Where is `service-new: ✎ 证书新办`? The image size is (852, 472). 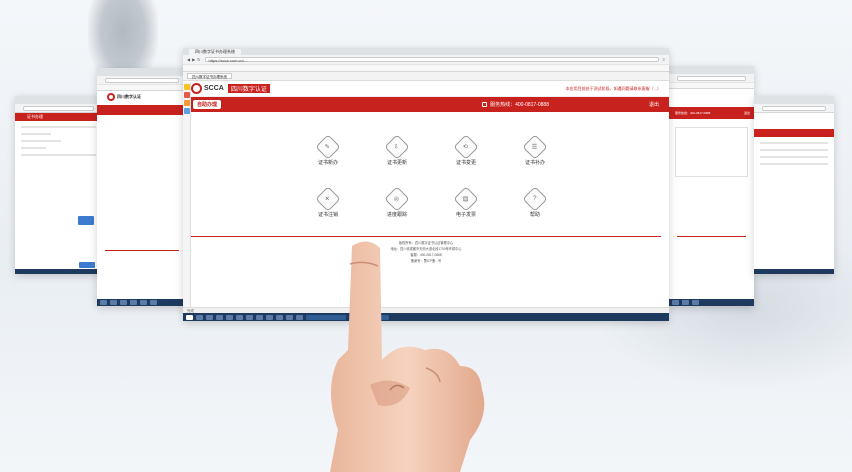
service-new: ✎ 证书新办 is located at coordinates (328, 150).